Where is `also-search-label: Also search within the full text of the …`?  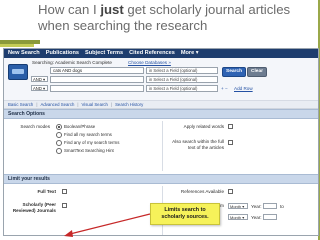 also-search-label: Also search within the full text of the … is located at coordinates (198, 144).